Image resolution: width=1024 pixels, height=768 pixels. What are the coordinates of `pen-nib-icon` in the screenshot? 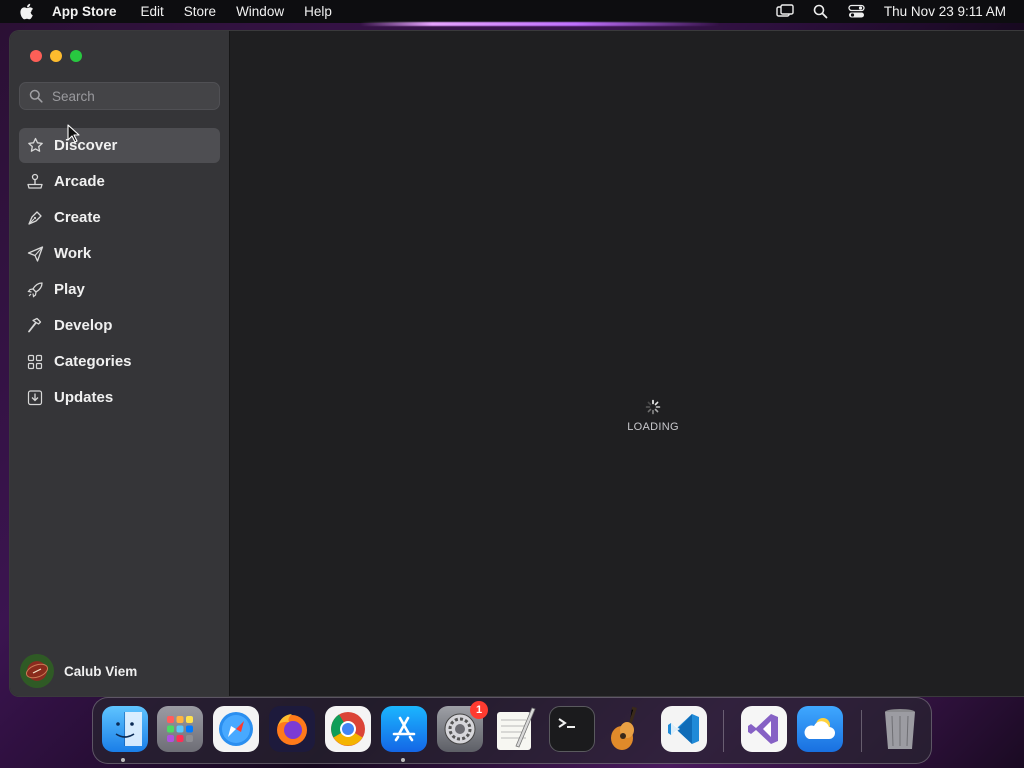 It's located at (35, 218).